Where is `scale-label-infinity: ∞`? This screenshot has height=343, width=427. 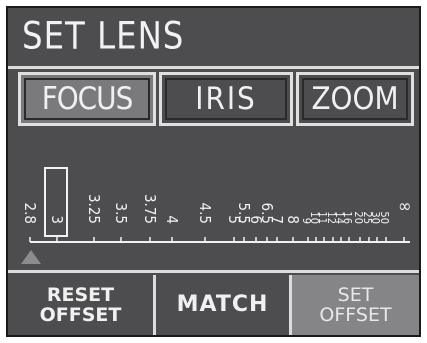 scale-label-infinity: ∞ is located at coordinates (405, 206).